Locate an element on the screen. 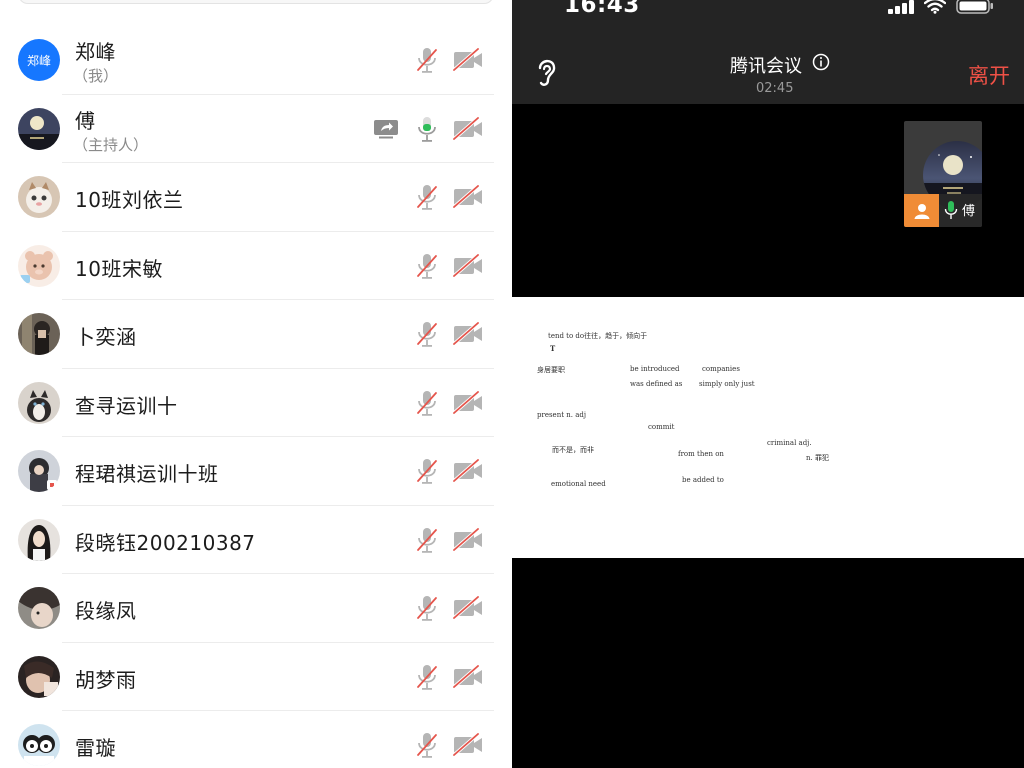 Image resolution: width=1024 pixels, height=768 pixels. meeting-title: 腾讯会议 is located at coordinates (766, 66).